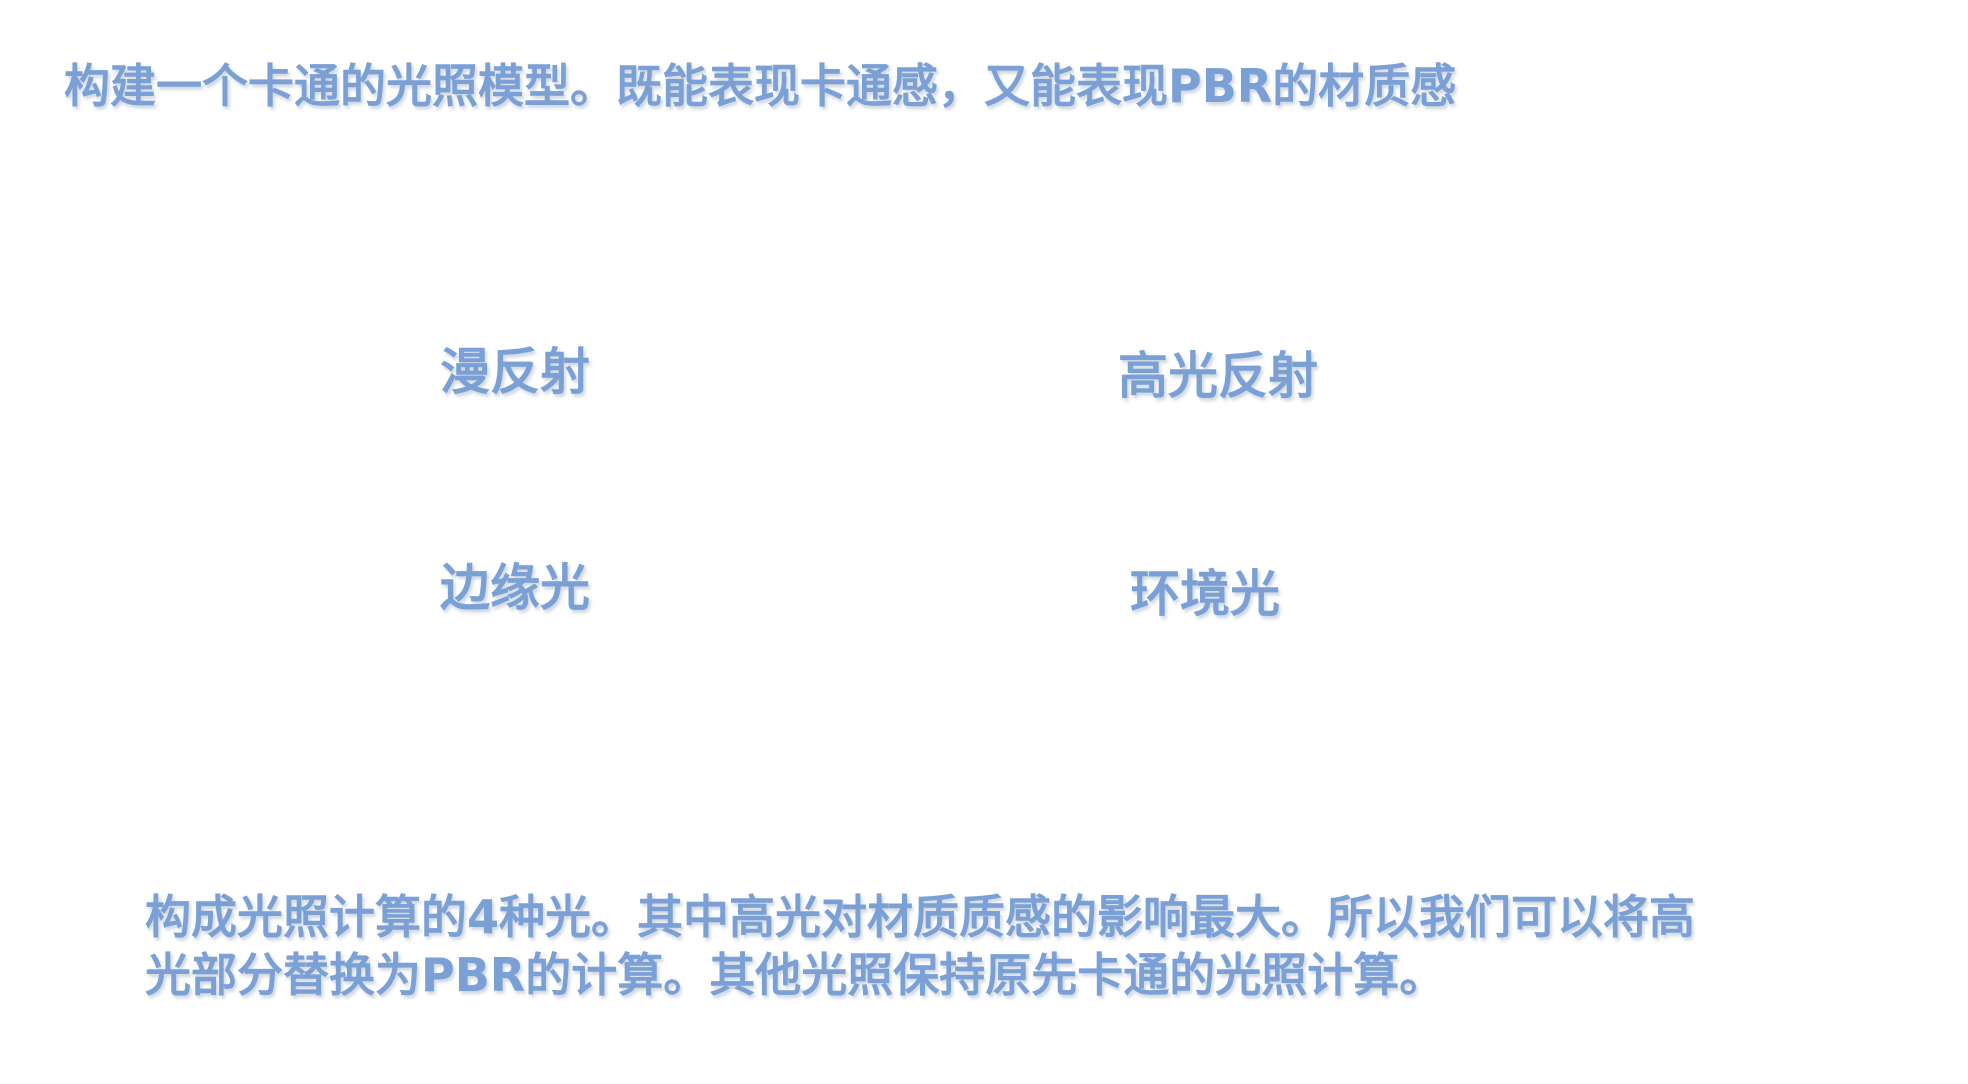 This screenshot has height=1084, width=1968. What do you see at coordinates (515, 372) in the screenshot?
I see `term-diffuse: 漫反射` at bounding box center [515, 372].